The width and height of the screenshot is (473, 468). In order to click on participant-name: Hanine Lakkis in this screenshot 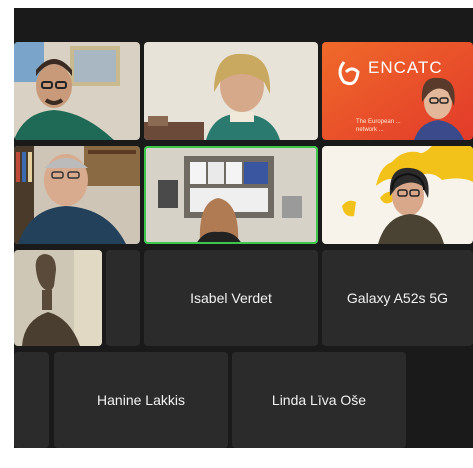, I will do `click(141, 400)`.